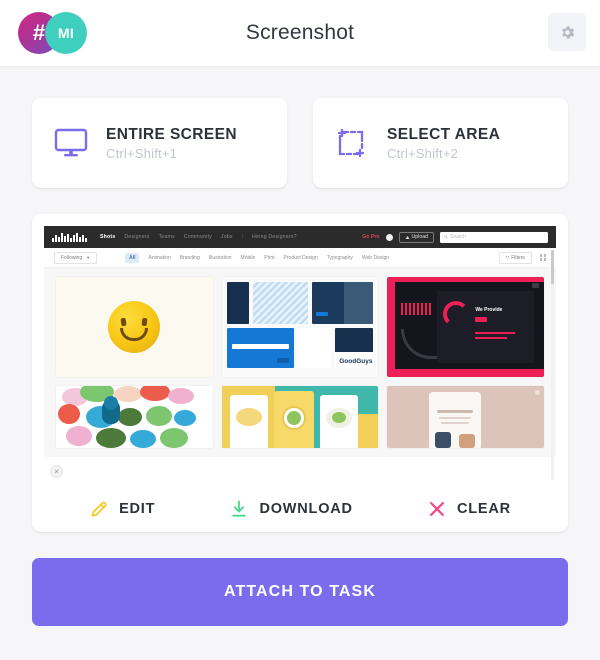  I want to click on settings-button, so click(567, 32).